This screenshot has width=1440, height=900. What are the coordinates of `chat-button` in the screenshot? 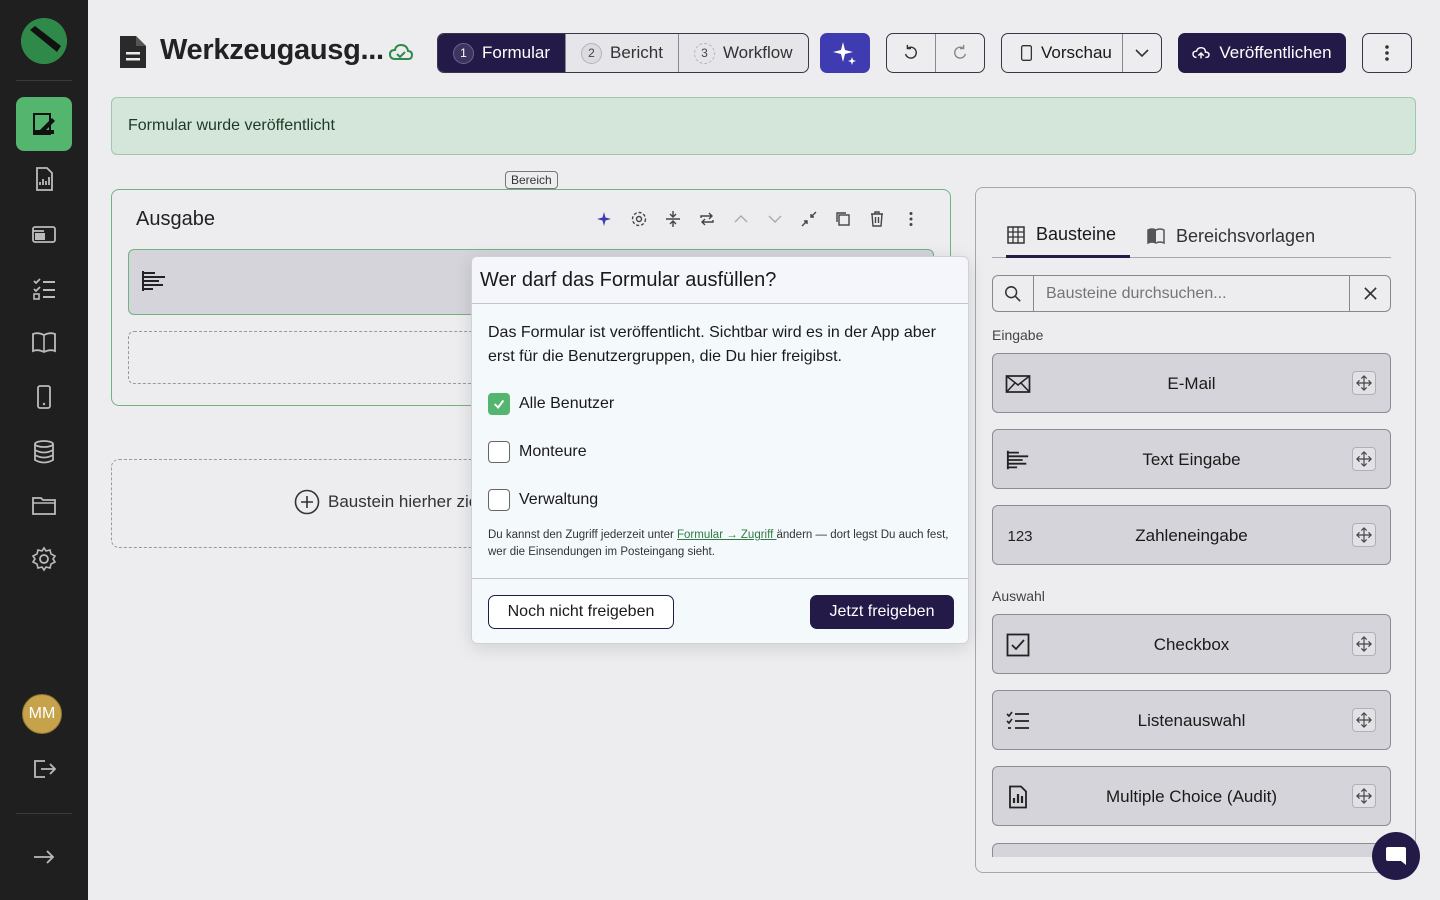 It's located at (1396, 856).